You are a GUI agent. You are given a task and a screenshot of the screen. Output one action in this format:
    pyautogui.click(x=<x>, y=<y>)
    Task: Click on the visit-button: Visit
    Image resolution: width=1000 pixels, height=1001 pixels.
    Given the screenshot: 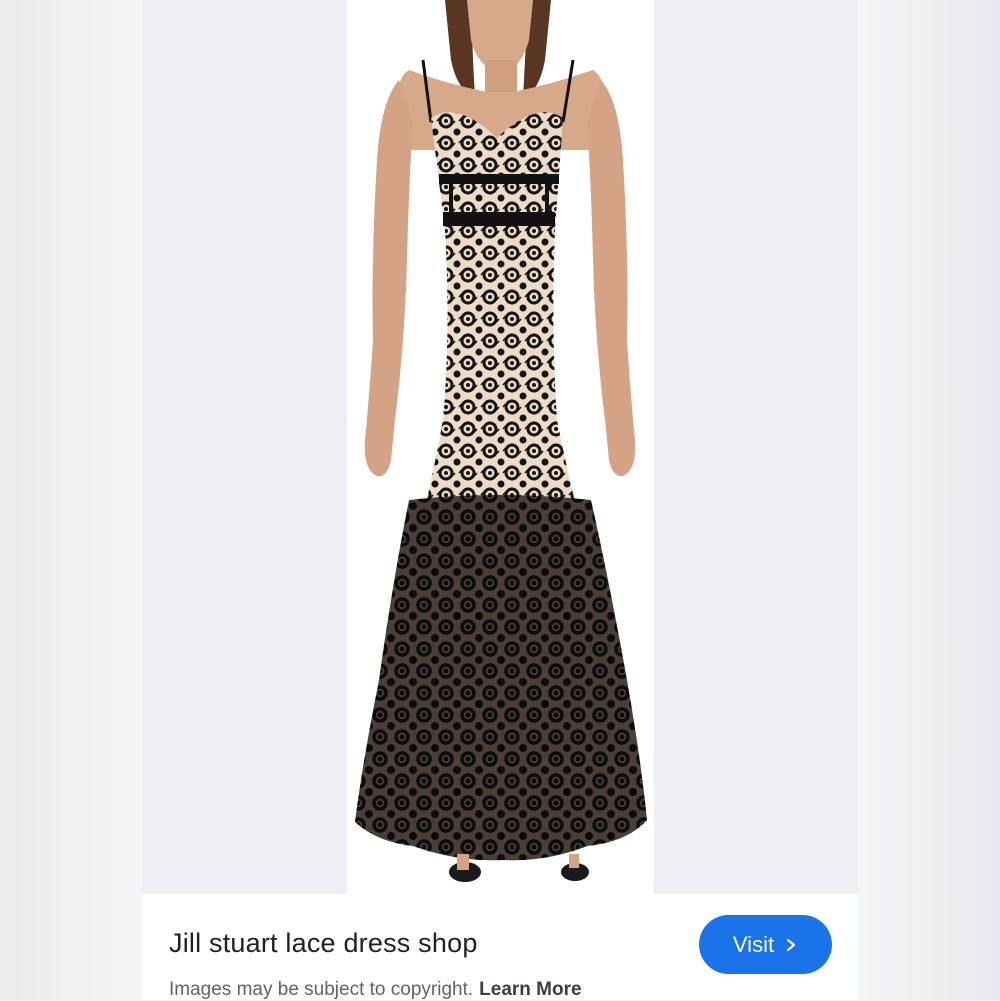 What is the action you would take?
    pyautogui.click(x=765, y=944)
    